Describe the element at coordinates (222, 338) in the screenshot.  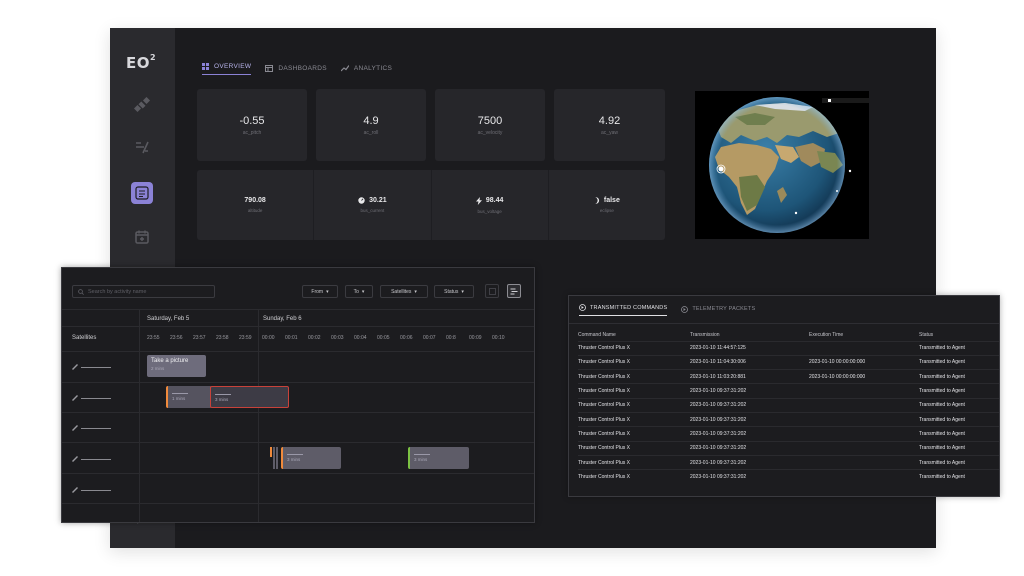
I see `time-tick: 23:58` at that location.